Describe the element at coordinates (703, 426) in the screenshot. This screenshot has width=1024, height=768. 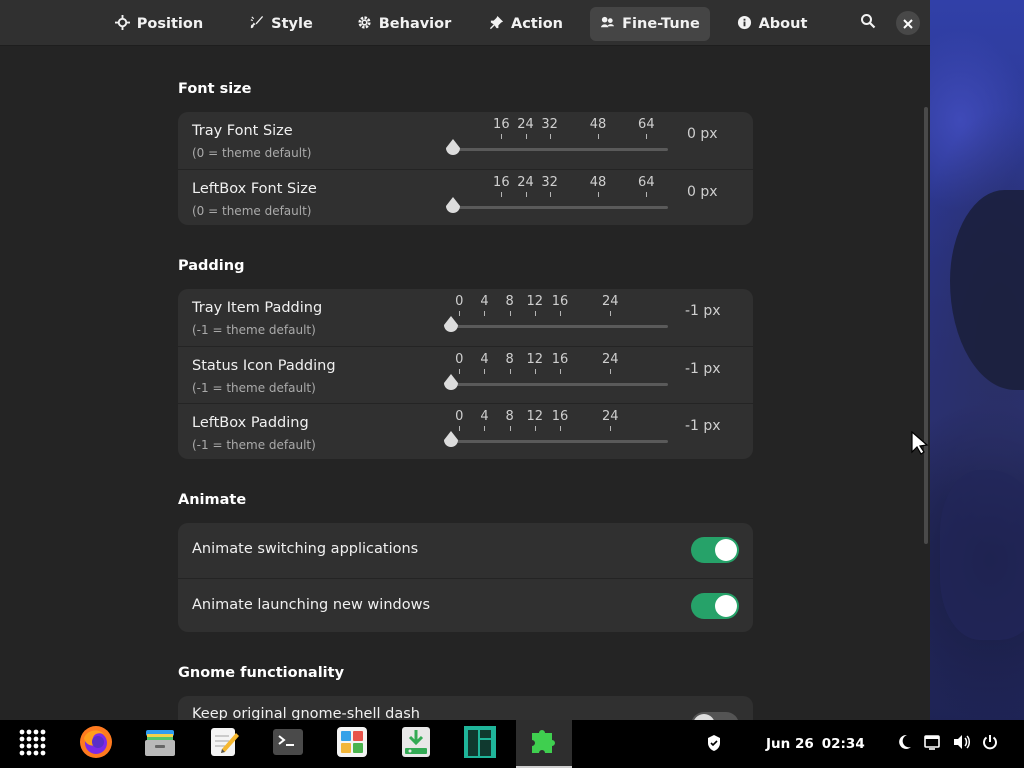
I see `slider-value: -1 px` at that location.